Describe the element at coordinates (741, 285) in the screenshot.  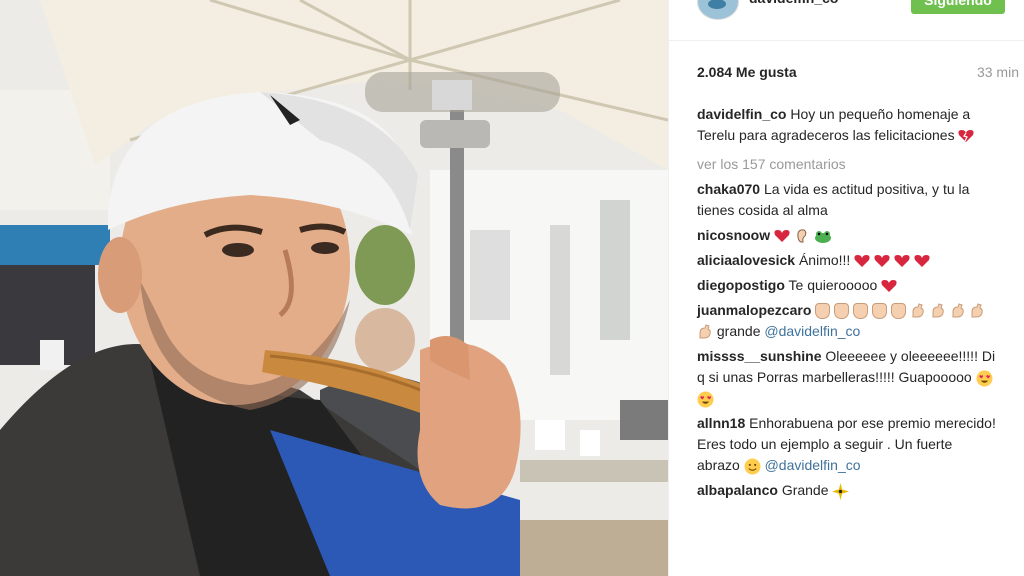
I see `comment-username: diegopostigo` at that location.